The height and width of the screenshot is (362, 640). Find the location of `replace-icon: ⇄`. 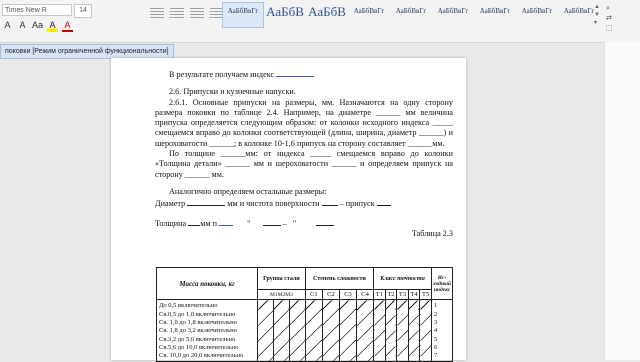

replace-icon: ⇄ is located at coordinates (609, 19).